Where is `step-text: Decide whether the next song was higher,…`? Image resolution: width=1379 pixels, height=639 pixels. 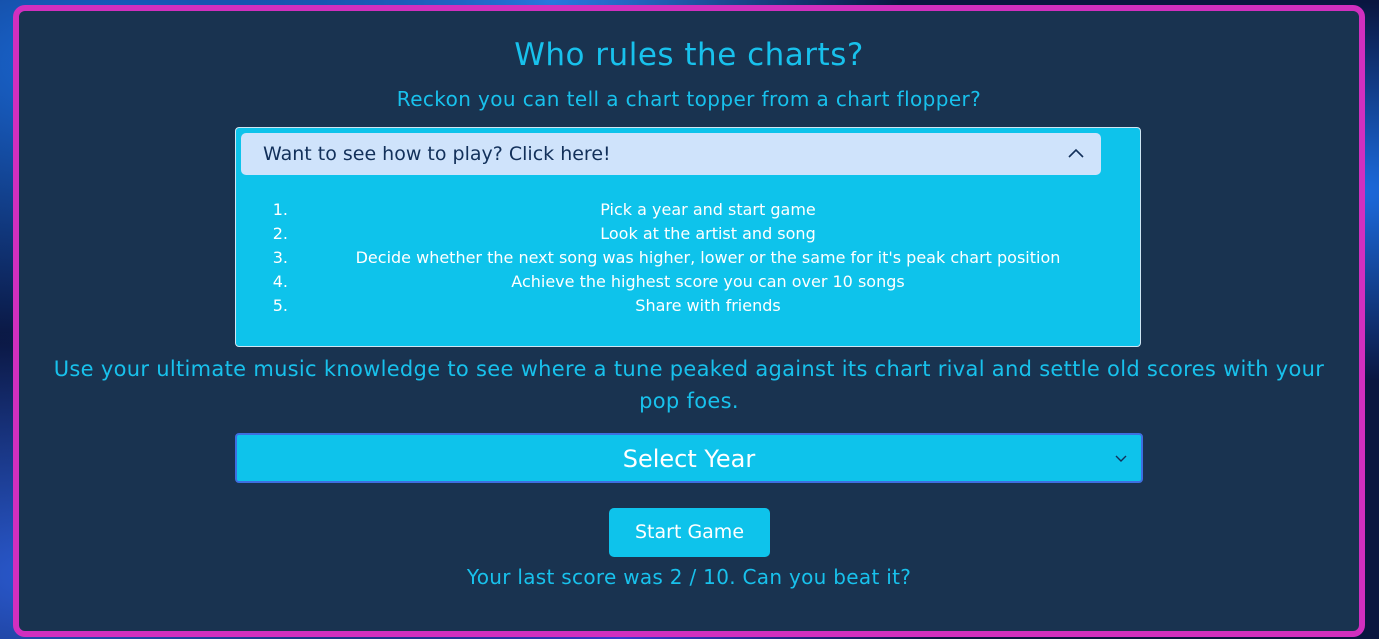 step-text: Decide whether the next song was higher,… is located at coordinates (708, 257).